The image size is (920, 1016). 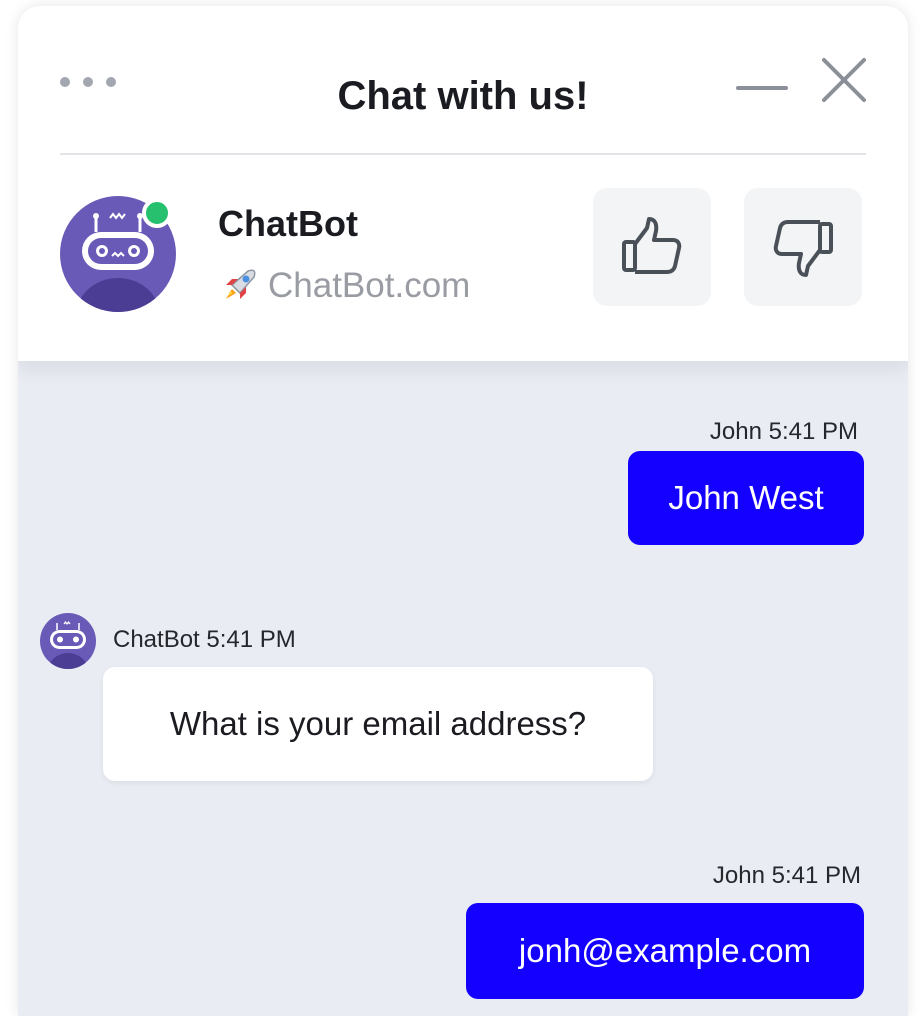 I want to click on minimize-button, so click(x=762, y=88).